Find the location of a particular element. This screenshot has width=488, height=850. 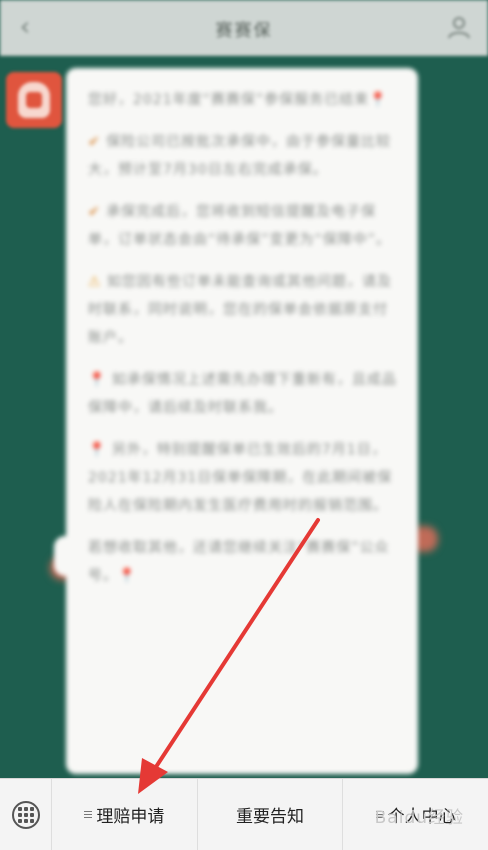

menu-item-claim-application: 理赔申请 is located at coordinates (125, 814).